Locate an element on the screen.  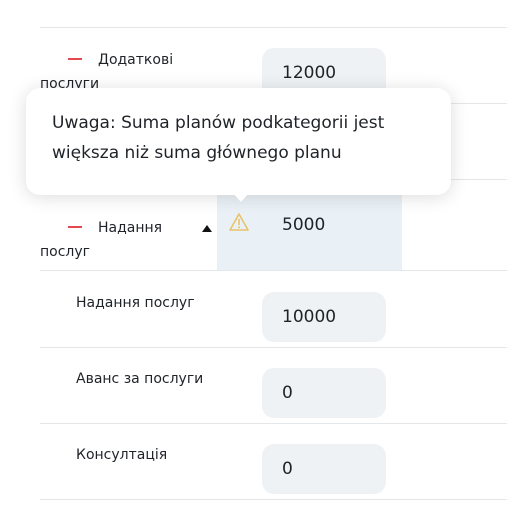
plan-value: 5000 is located at coordinates (304, 225).